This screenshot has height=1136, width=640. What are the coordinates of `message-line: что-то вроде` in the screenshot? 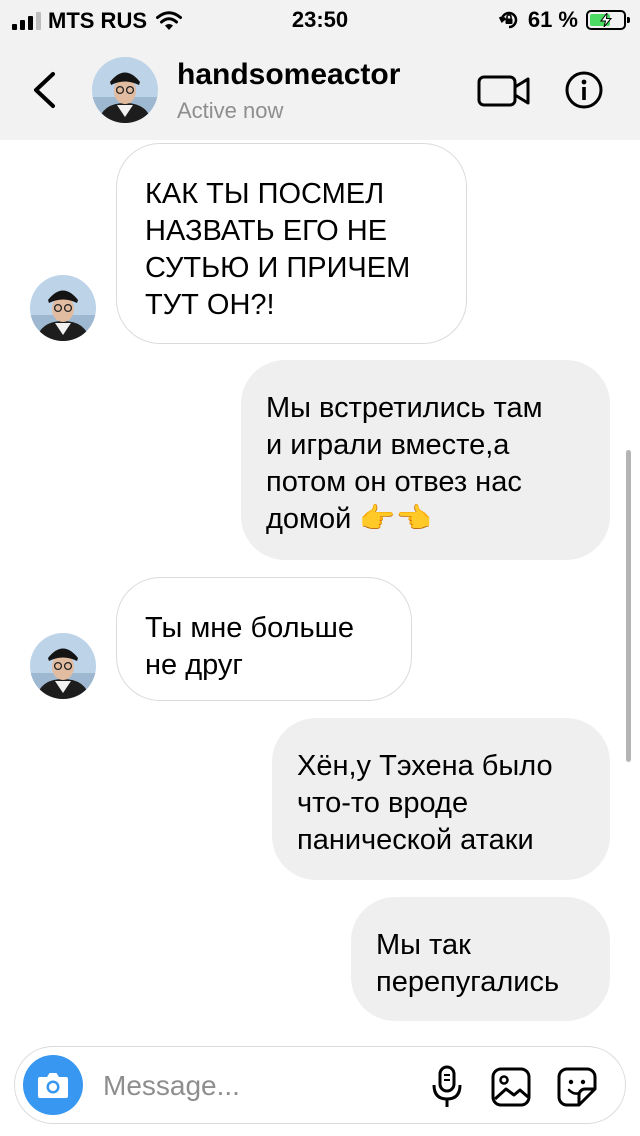 It's located at (383, 803).